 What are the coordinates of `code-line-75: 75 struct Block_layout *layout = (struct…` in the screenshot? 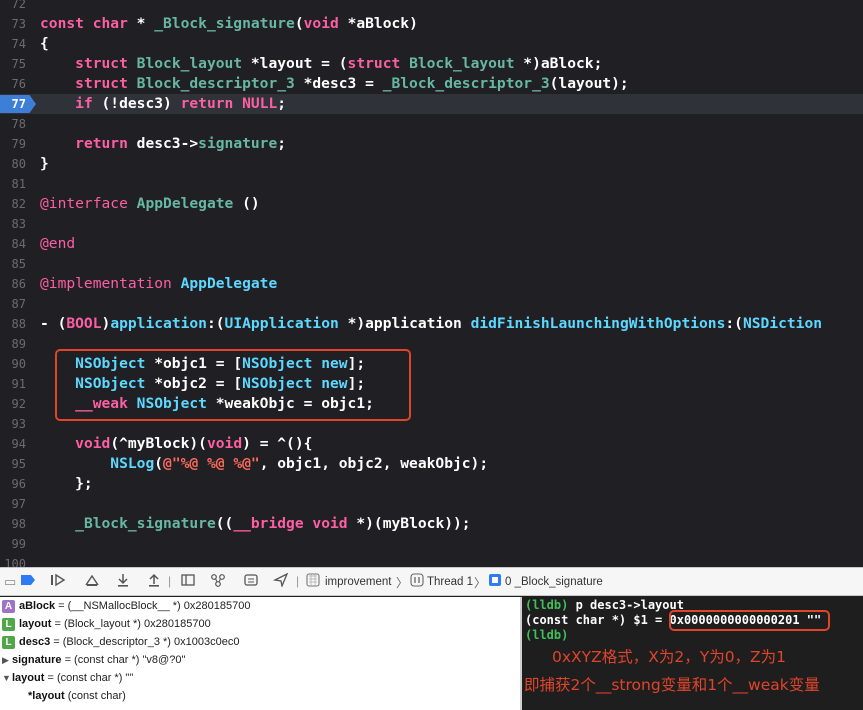 It's located at (431, 64).